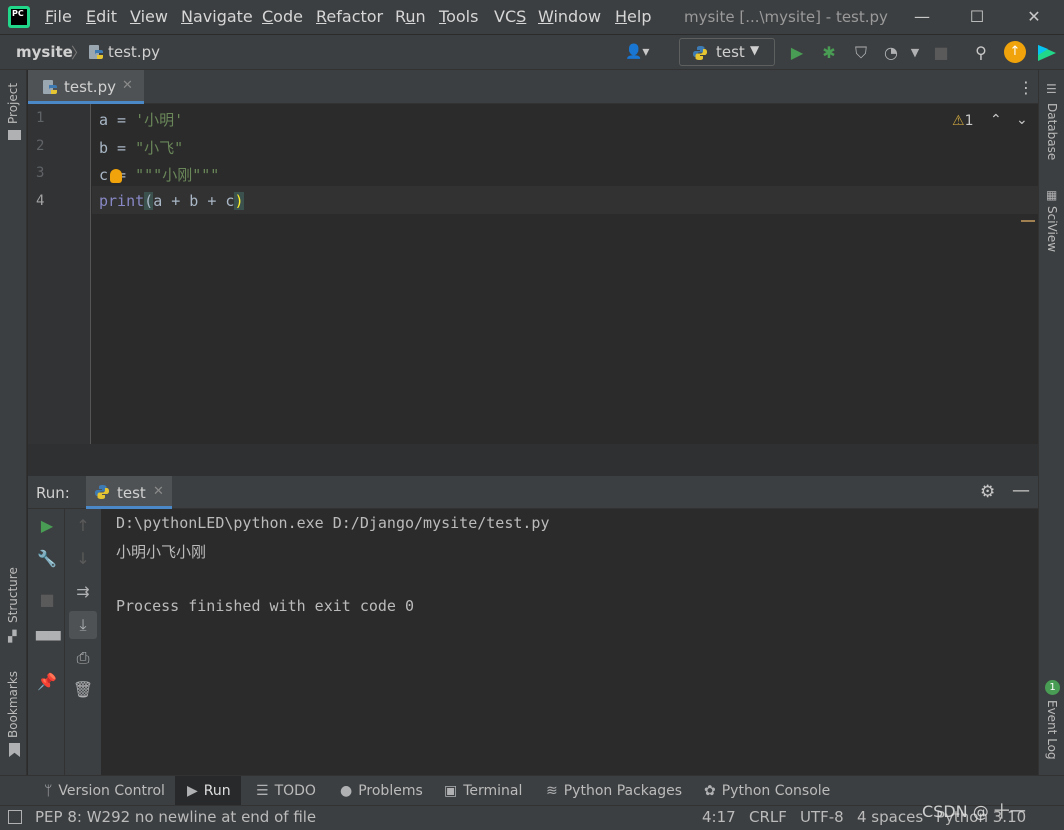 Image resolution: width=1064 pixels, height=830 pixels. What do you see at coordinates (640, 53) in the screenshot?
I see `user-account-icon: 👤▾` at bounding box center [640, 53].